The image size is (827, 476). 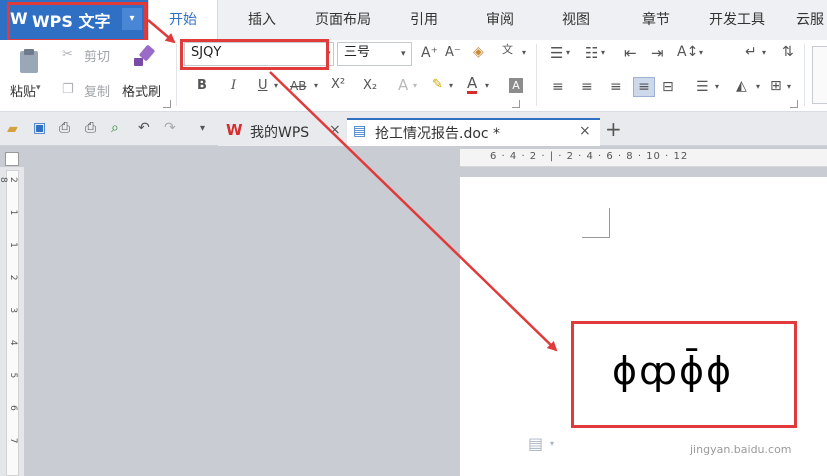 I want to click on tab-review: 审阅, so click(x=500, y=20).